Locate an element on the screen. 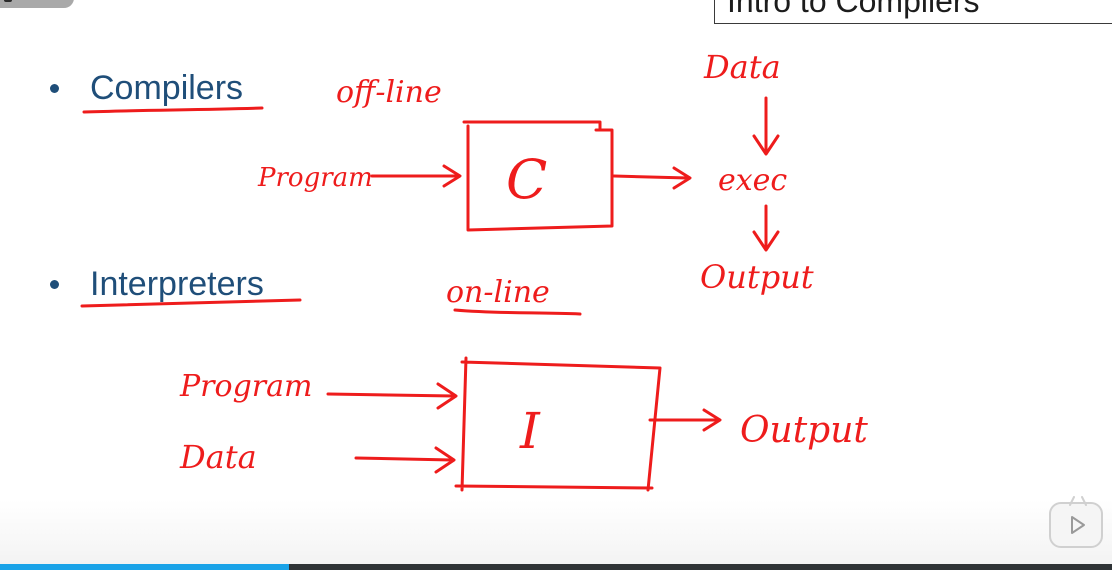  label-offline: off-line is located at coordinates (389, 92).